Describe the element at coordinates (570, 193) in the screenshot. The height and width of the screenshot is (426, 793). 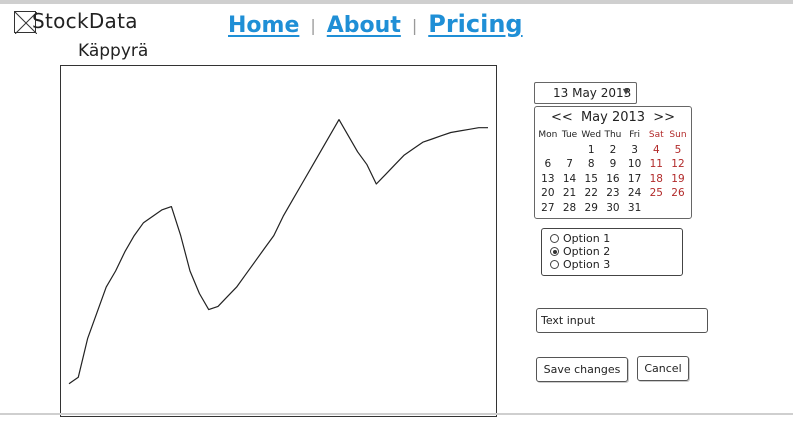
I see `calendar-day: 21` at that location.